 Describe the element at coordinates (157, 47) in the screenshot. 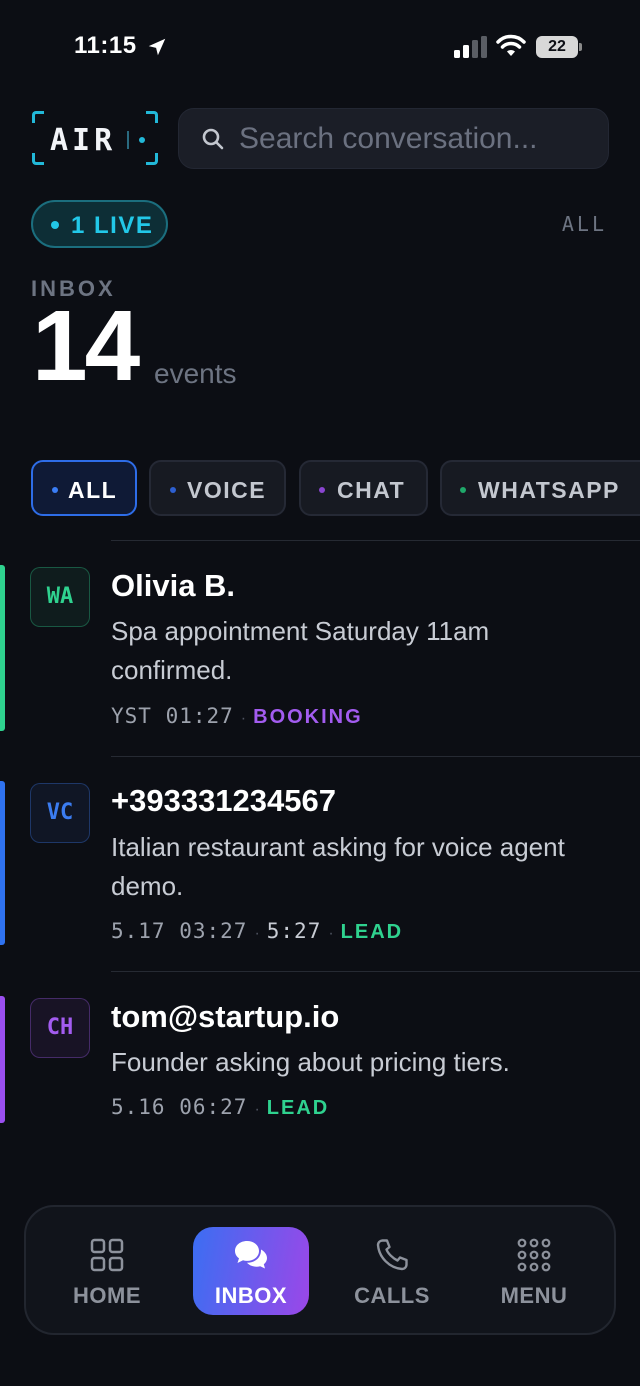

I see `location-arrow-icon` at that location.